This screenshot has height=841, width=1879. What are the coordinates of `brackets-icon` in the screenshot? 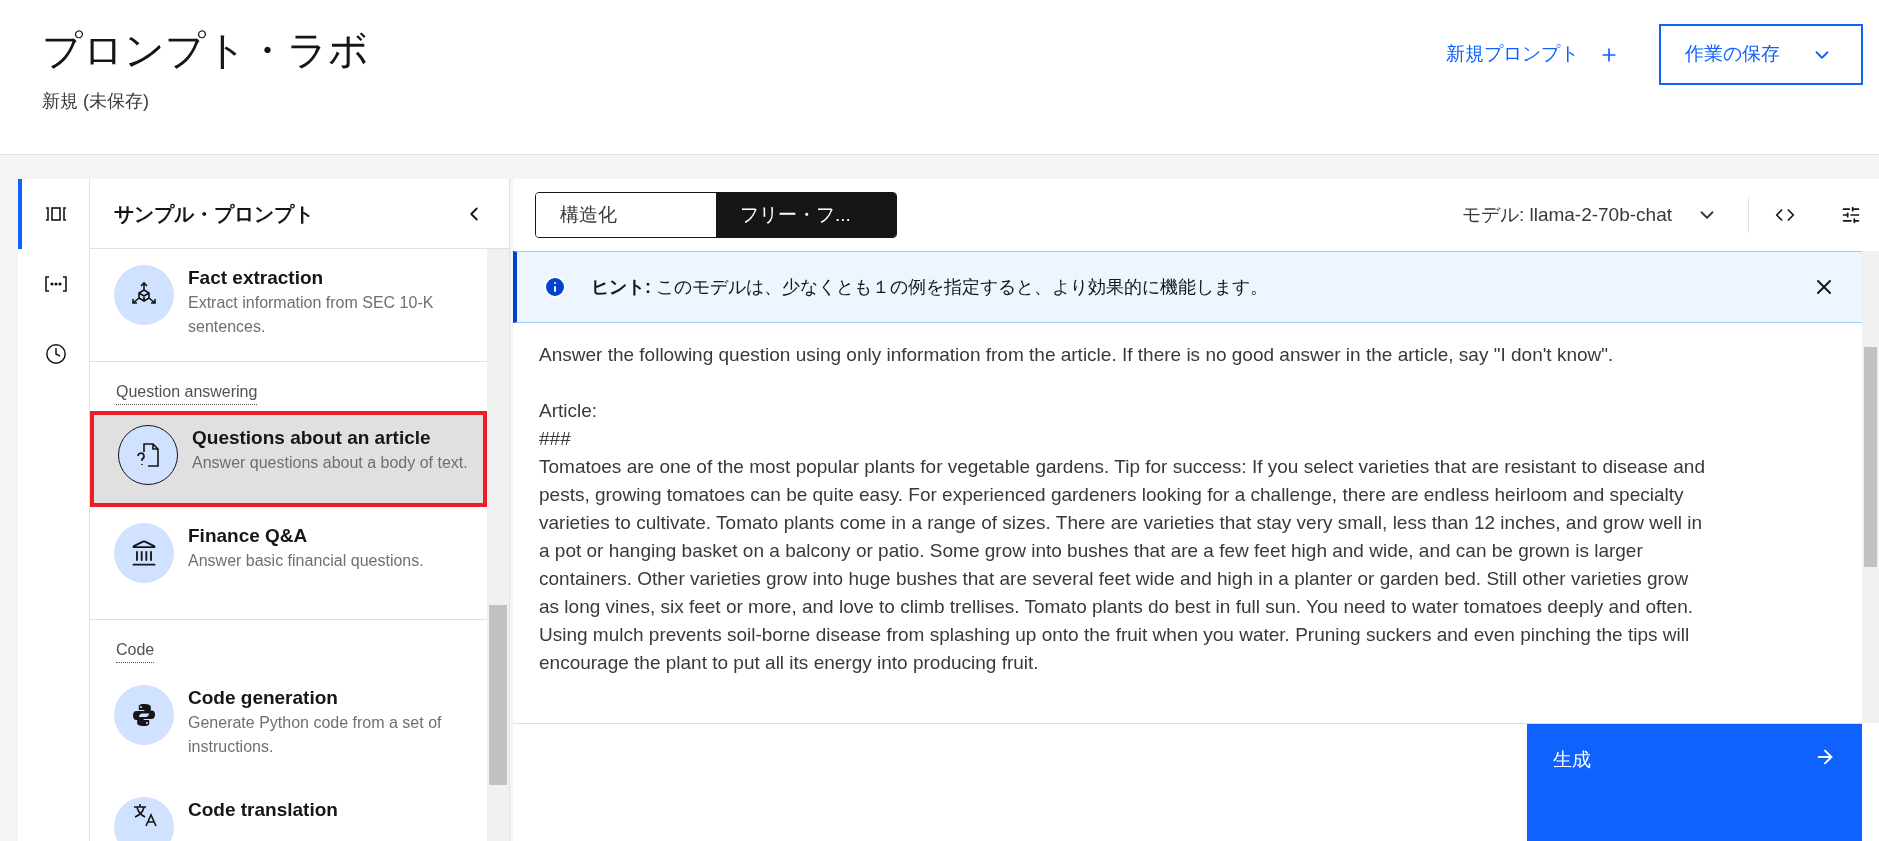 It's located at (55, 284).